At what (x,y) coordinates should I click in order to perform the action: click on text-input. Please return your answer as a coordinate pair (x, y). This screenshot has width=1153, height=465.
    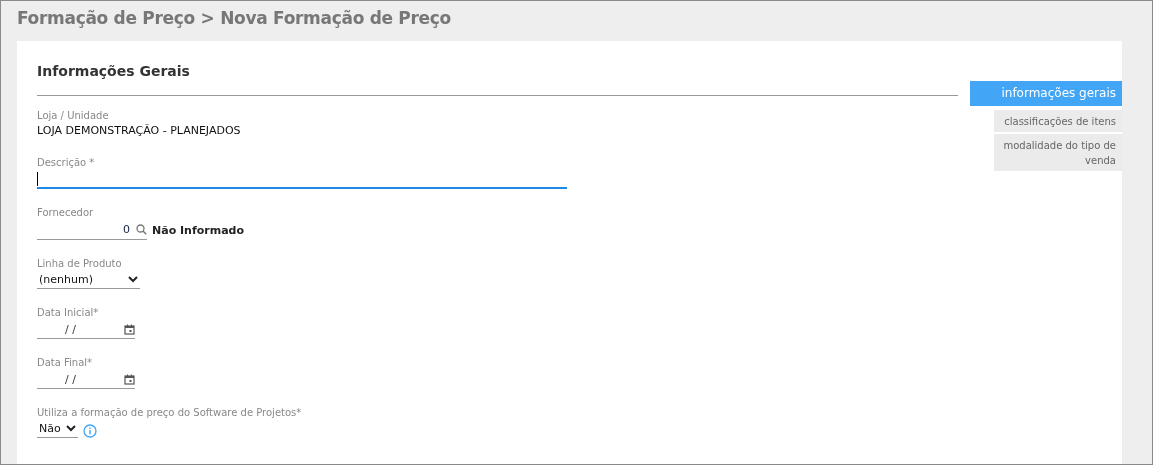
    Looking at the image, I should click on (302, 179).